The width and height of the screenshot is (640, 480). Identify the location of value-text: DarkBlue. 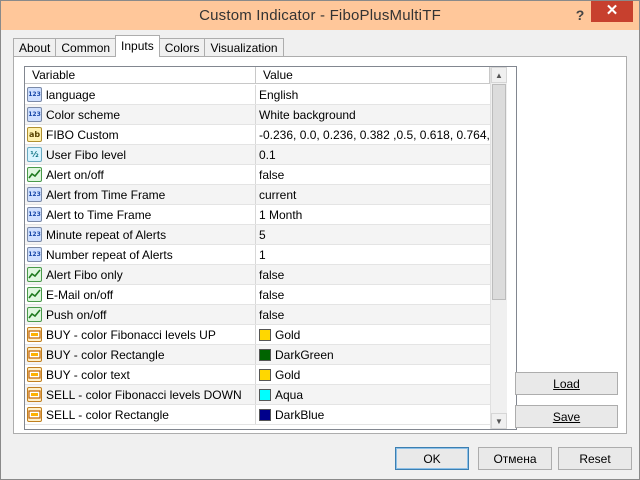
(300, 414).